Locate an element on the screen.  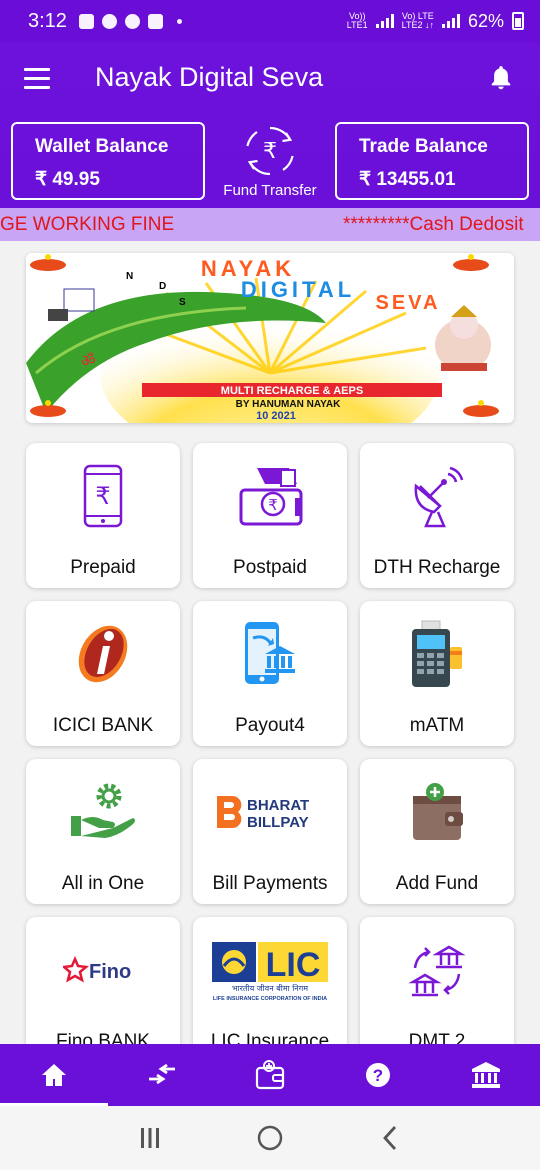
trade-balance-label: Trade Balance is located at coordinates (423, 146).